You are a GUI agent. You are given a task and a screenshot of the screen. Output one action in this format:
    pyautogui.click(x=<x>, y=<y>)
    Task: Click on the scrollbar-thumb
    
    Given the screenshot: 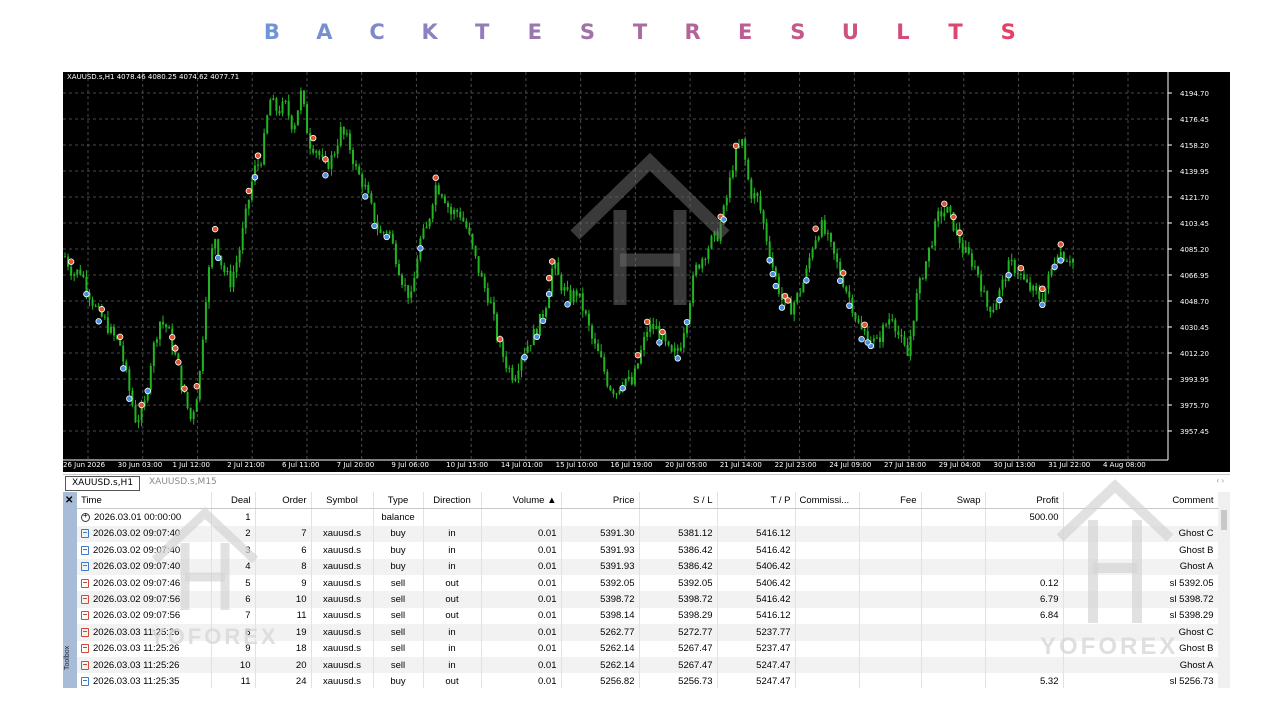 What is the action you would take?
    pyautogui.click(x=1224, y=520)
    